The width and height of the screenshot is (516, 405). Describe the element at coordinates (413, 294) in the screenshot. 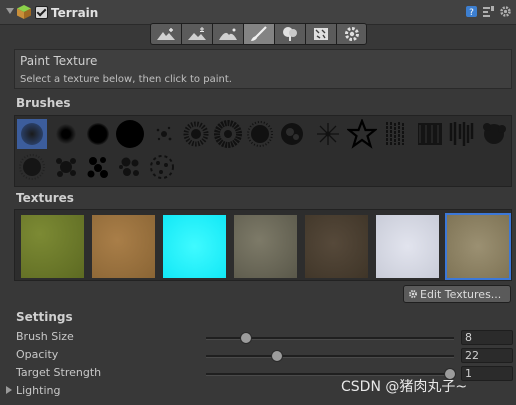

I see `gear-icon` at that location.